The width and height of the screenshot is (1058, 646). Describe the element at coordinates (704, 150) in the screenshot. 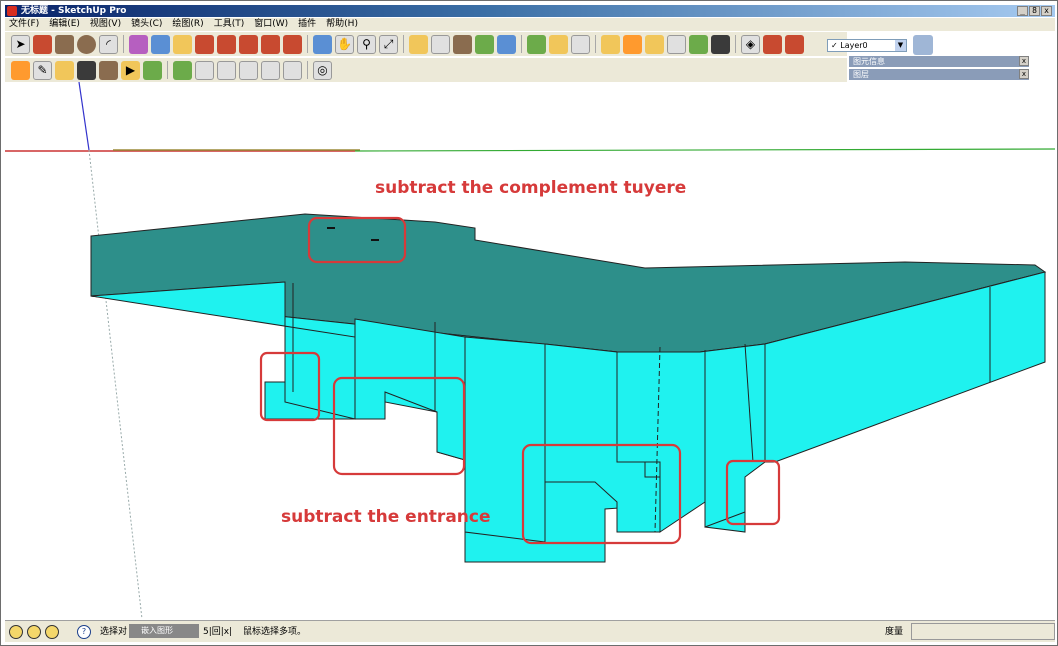

I see `green-axis` at that location.